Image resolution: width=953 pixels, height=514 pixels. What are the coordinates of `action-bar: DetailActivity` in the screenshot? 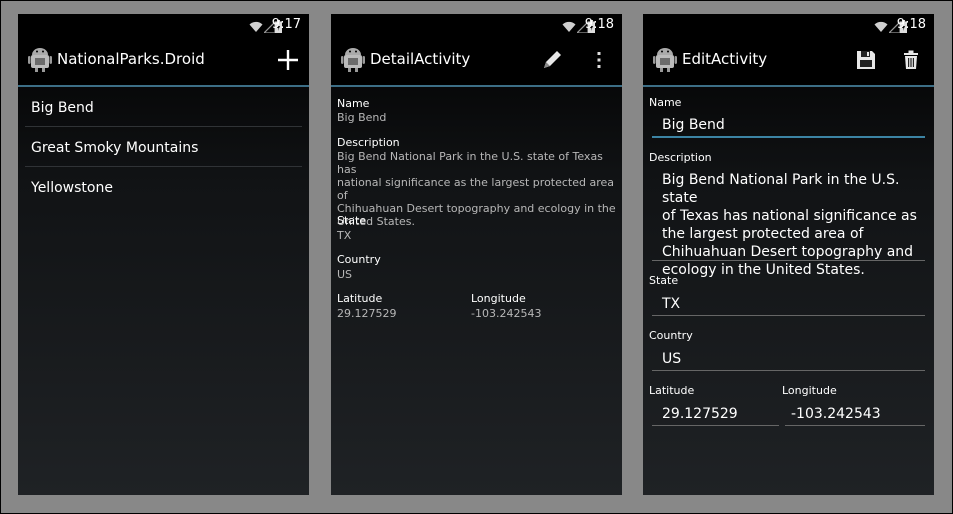 It's located at (476, 61).